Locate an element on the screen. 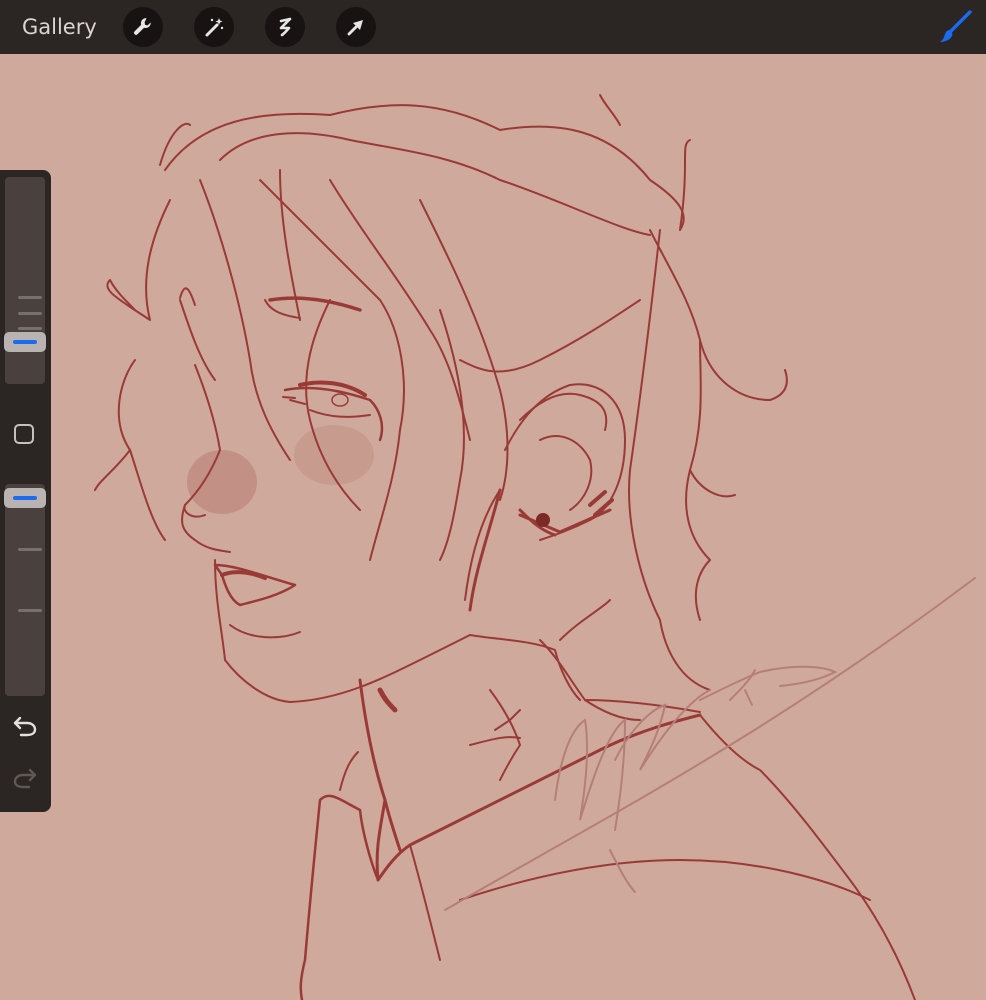 This screenshot has width=986, height=1000. brush-button is located at coordinates (955, 27).